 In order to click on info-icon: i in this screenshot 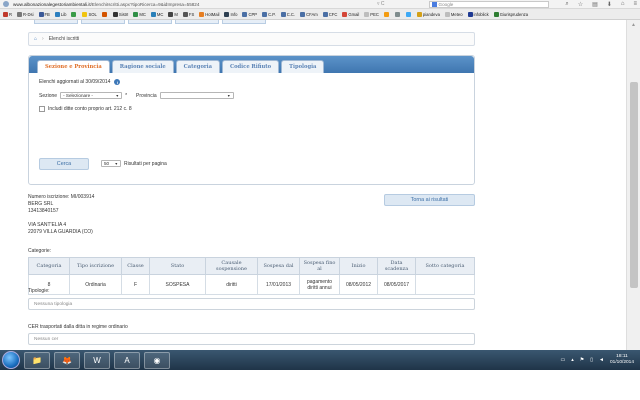, I will do `click(117, 82)`.